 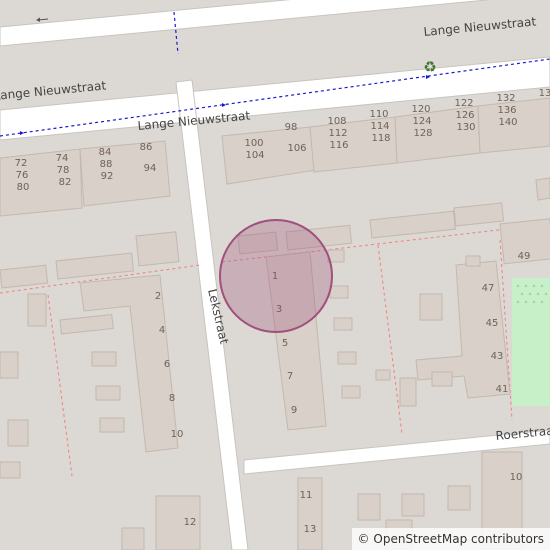 What do you see at coordinates (105, 152) in the screenshot?
I see `house-number: 84` at bounding box center [105, 152].